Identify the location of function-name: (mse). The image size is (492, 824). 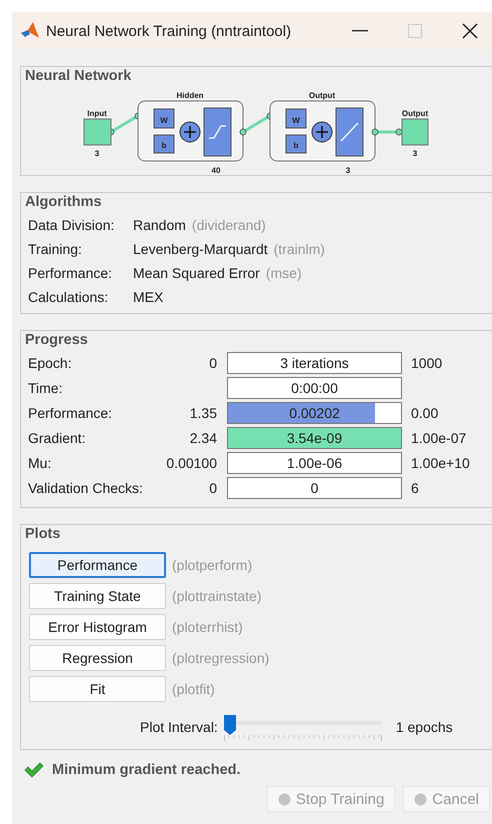
(284, 273).